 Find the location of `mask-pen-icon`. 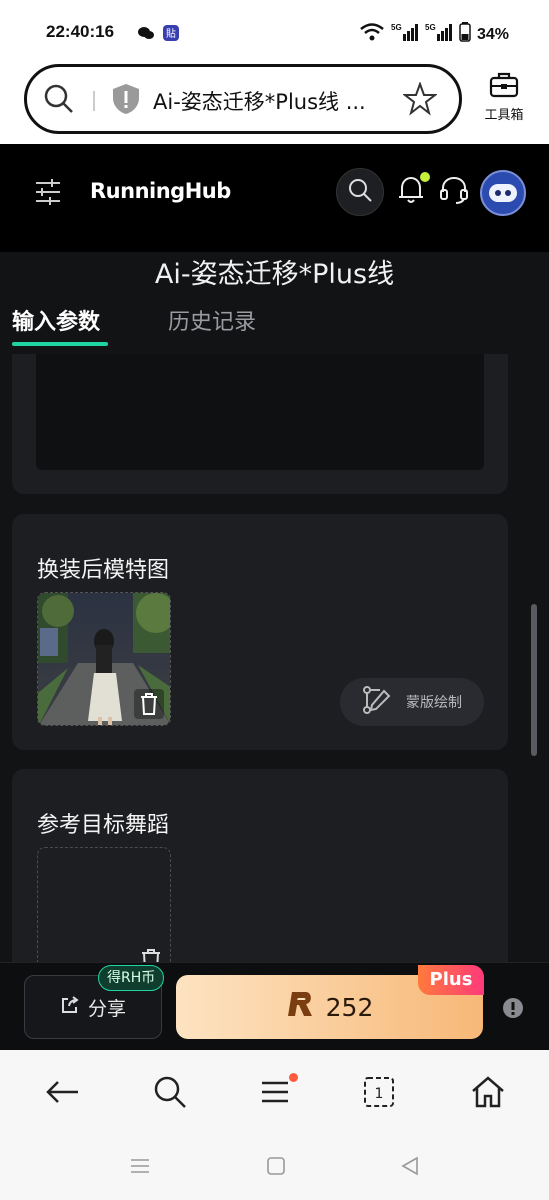

mask-pen-icon is located at coordinates (377, 702).